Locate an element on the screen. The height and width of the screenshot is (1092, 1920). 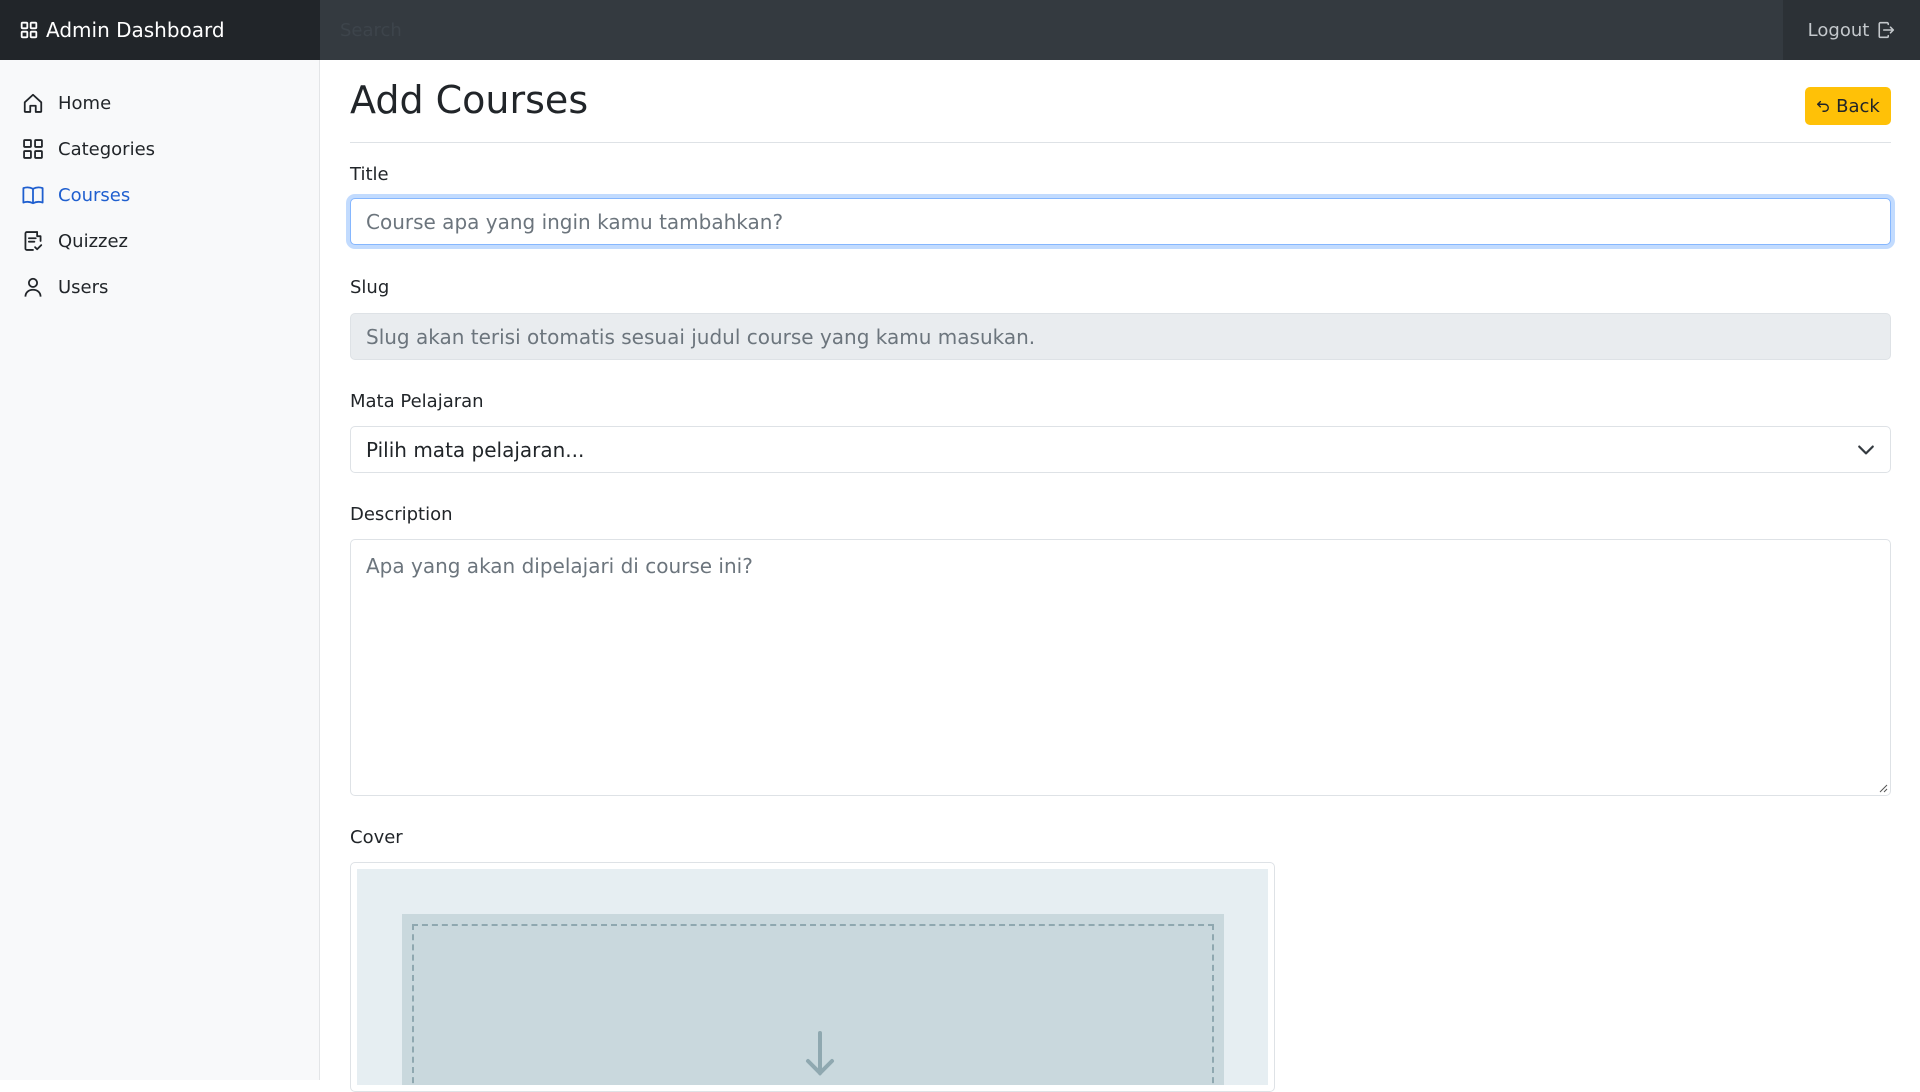
sidebar-item-label: Home is located at coordinates (85, 103).